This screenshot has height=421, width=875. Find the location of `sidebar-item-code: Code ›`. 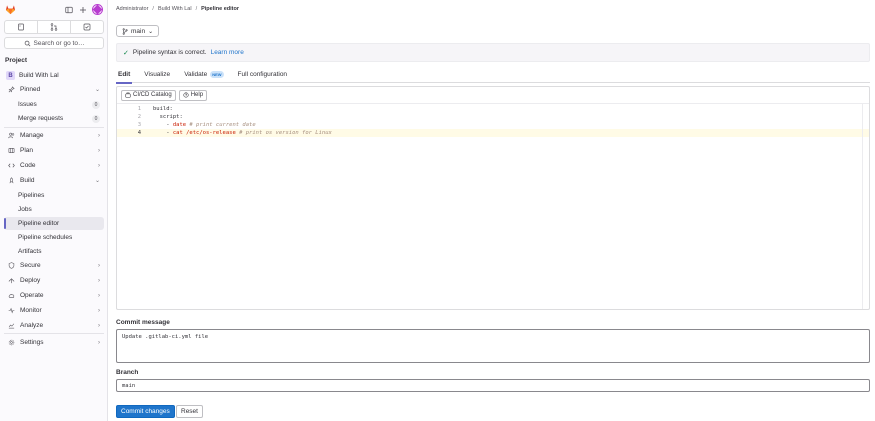

sidebar-item-code: Code › is located at coordinates (54, 165).